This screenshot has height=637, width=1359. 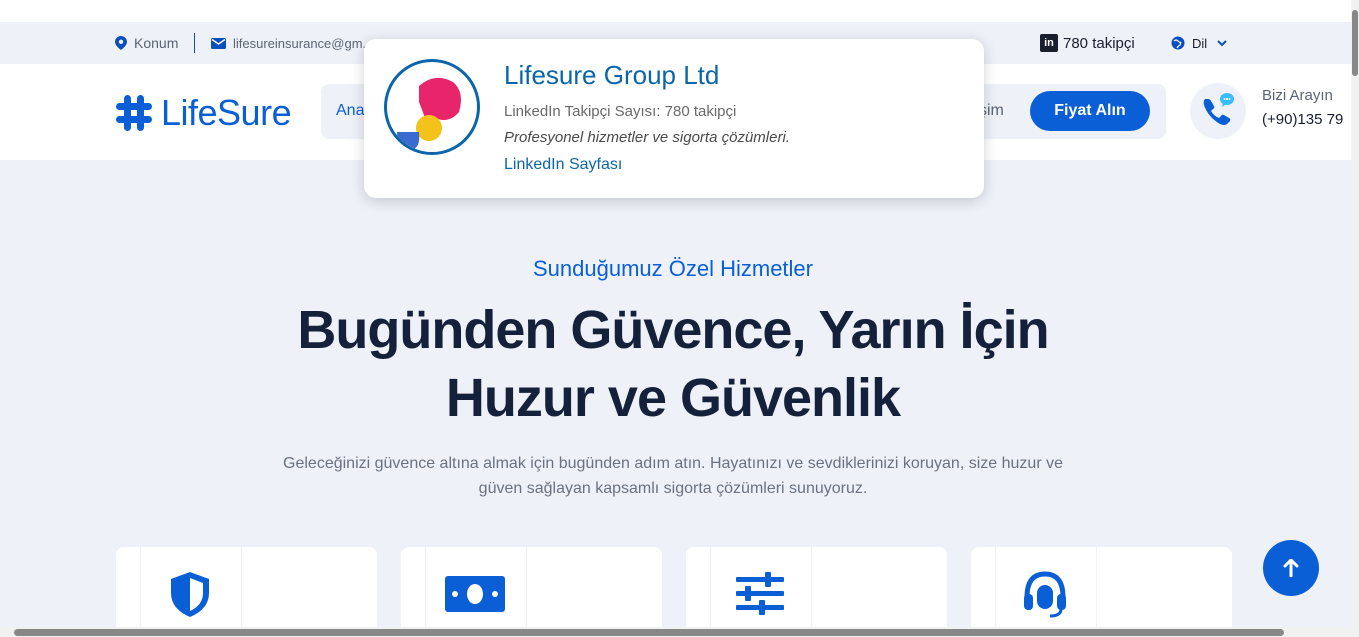 I want to click on location-pin-icon, so click(x=121, y=43).